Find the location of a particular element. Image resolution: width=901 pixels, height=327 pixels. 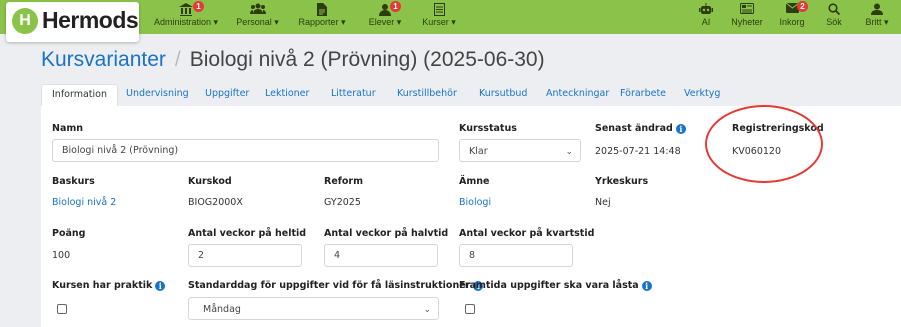

amne-link: Biologi is located at coordinates (475, 202).